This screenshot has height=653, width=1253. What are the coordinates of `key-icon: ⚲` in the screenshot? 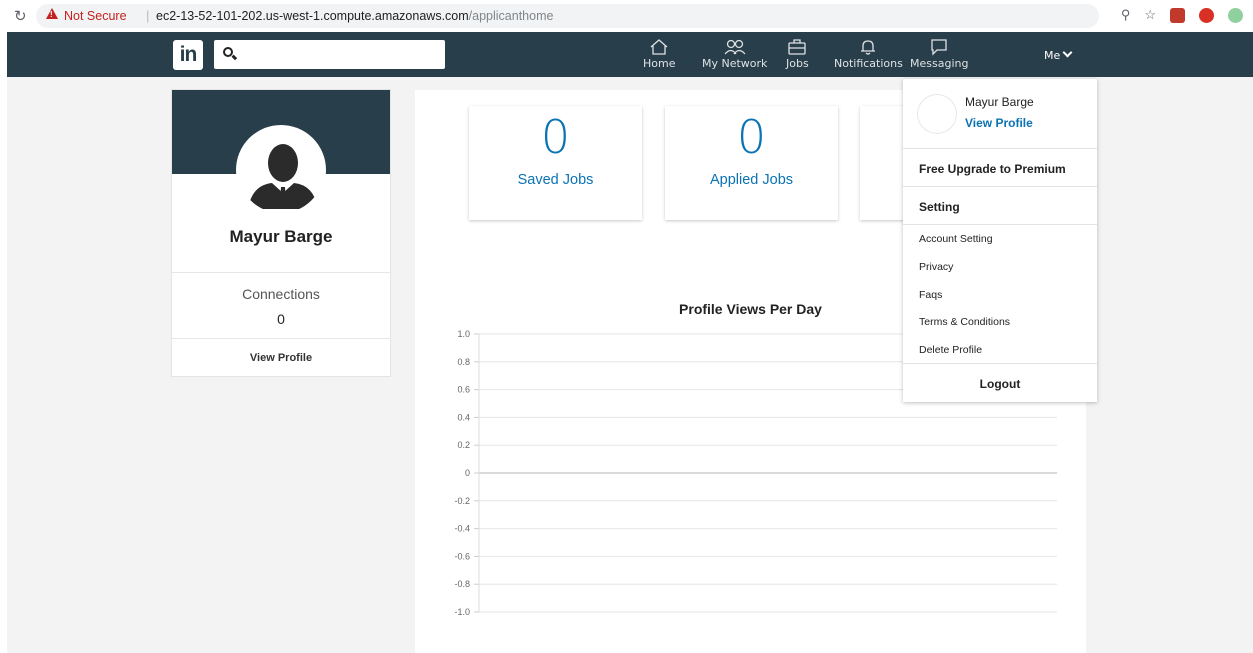 It's located at (1126, 15).